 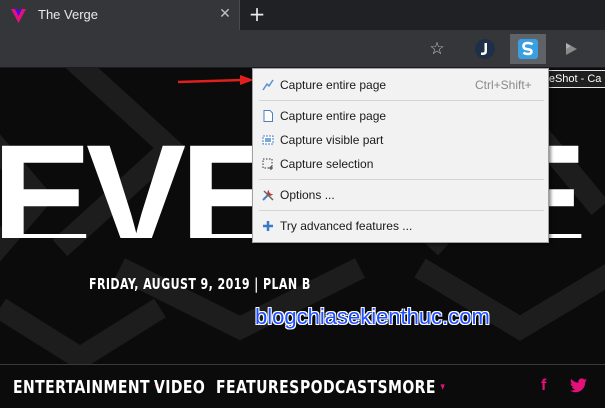 I want to click on bookmark-star-icon: ☆, so click(x=437, y=49).